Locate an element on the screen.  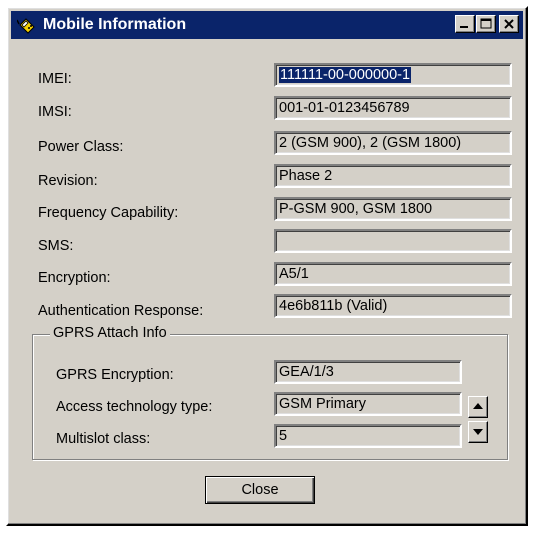
close-button: Close is located at coordinates (260, 490).